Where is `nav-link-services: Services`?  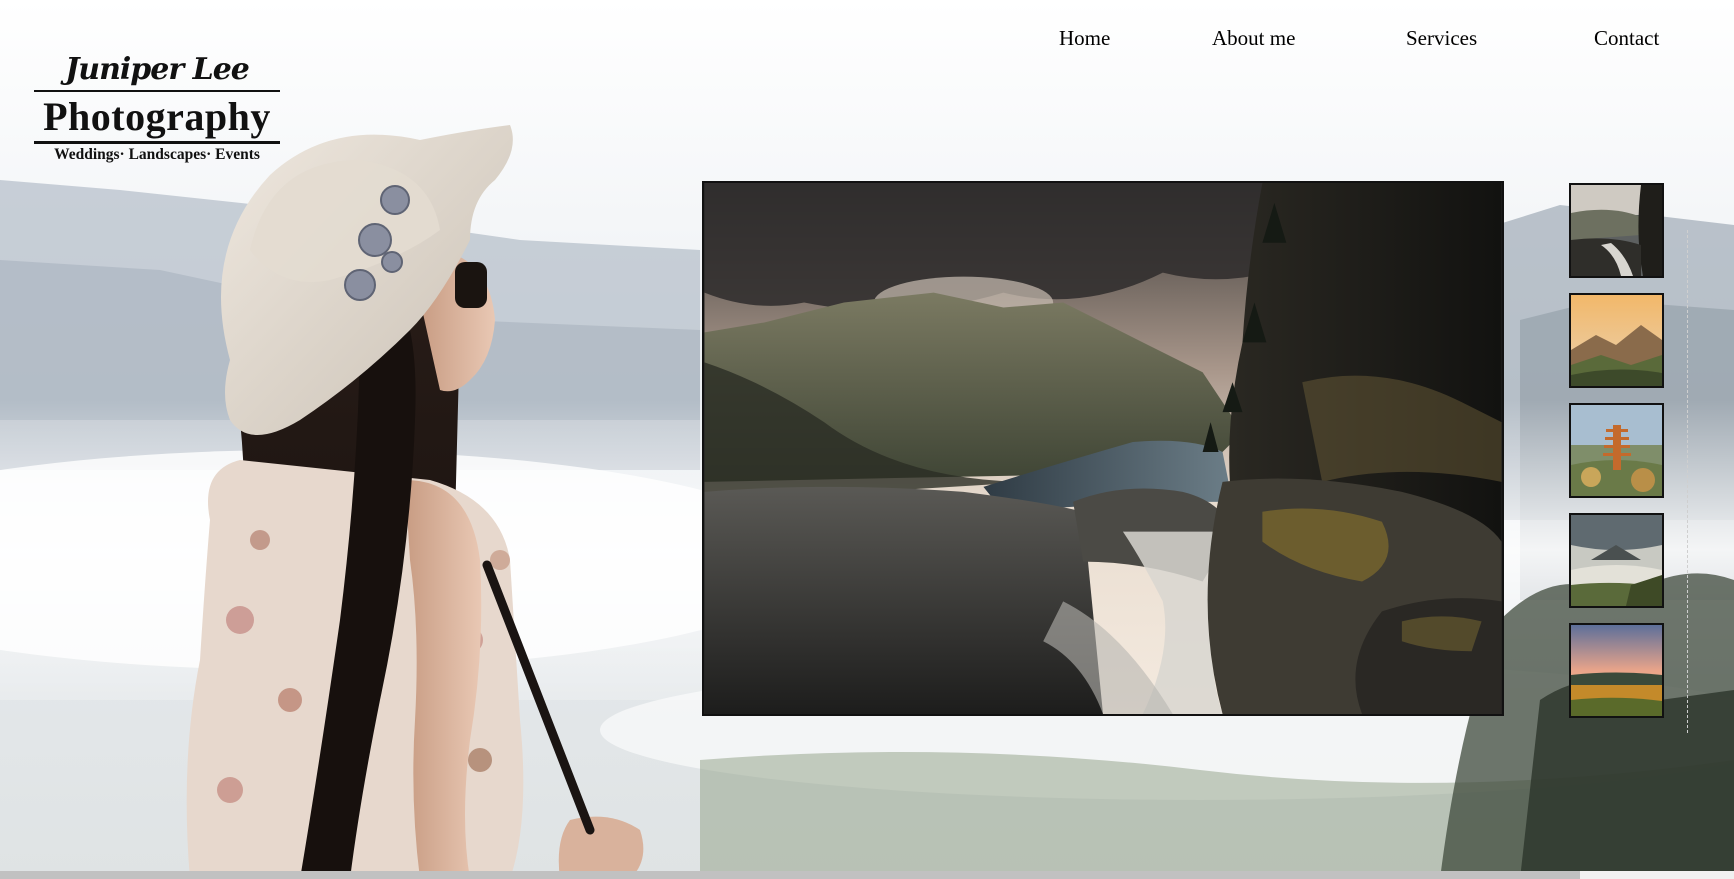
nav-link-services: Services is located at coordinates (1441, 38).